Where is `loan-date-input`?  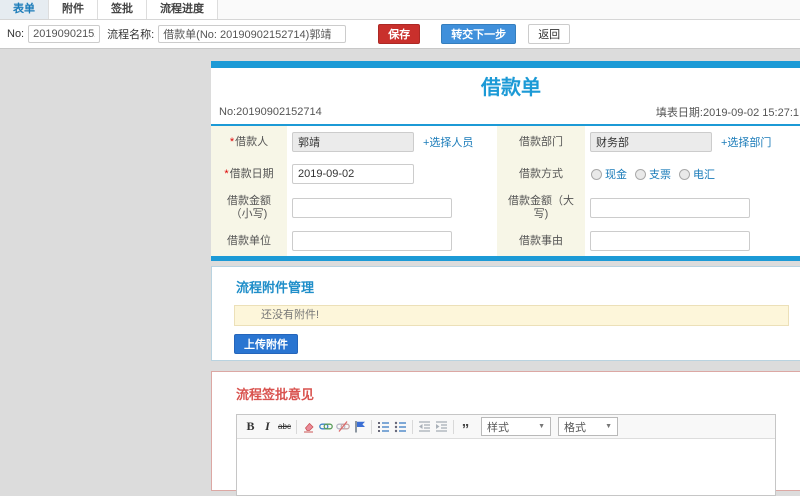 loan-date-input is located at coordinates (353, 174).